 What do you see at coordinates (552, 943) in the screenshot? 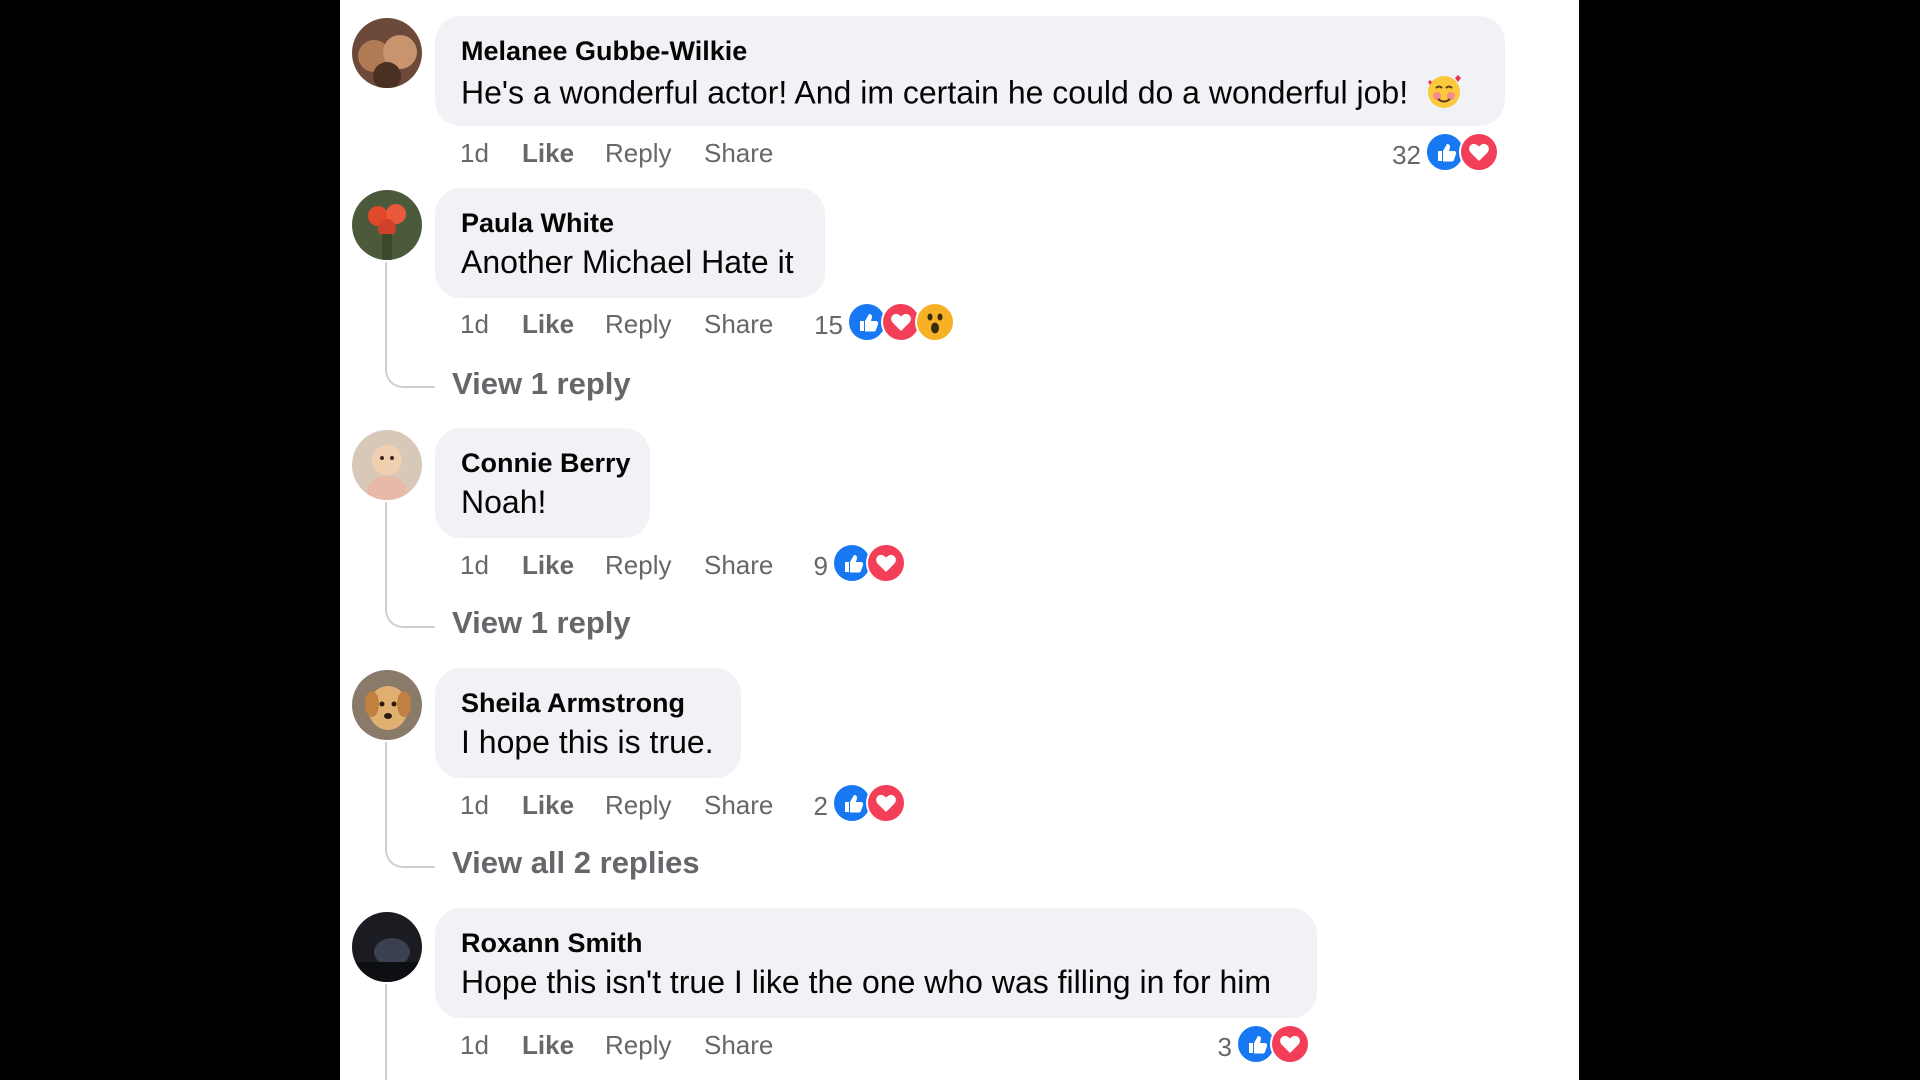
I see `comment-author: Roxann Smith` at bounding box center [552, 943].